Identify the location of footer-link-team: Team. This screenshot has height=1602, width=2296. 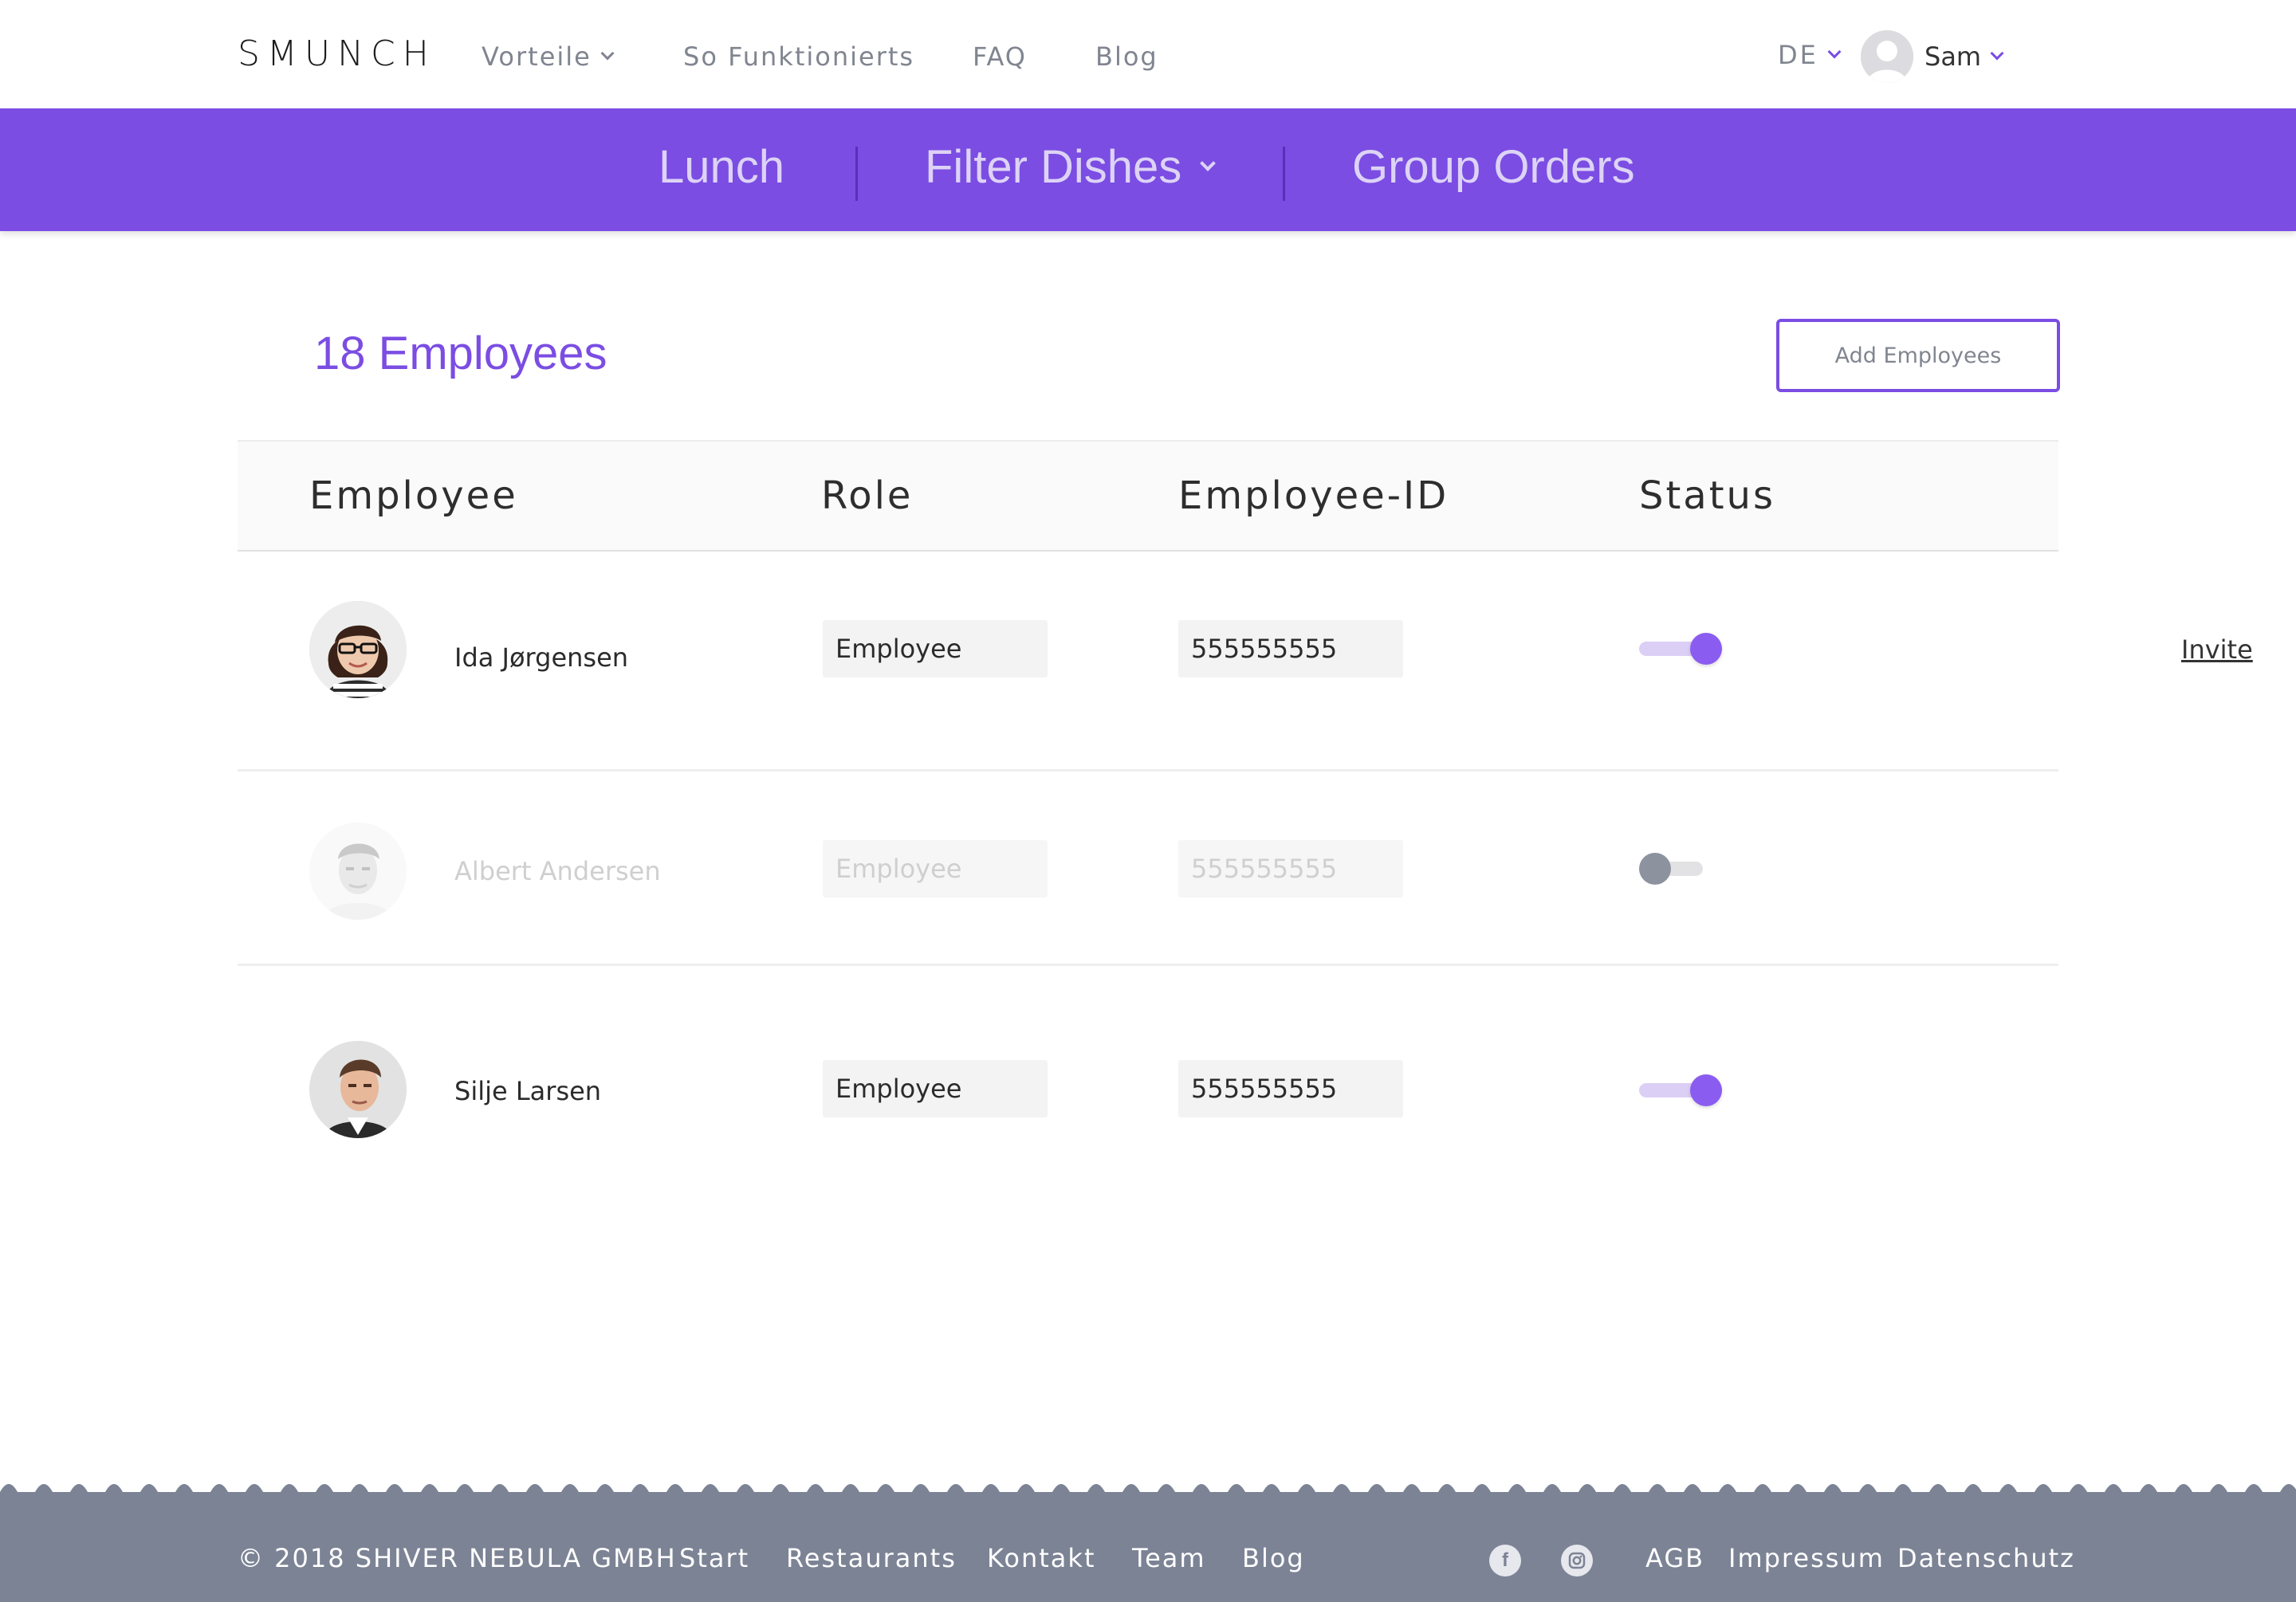
(1169, 1558).